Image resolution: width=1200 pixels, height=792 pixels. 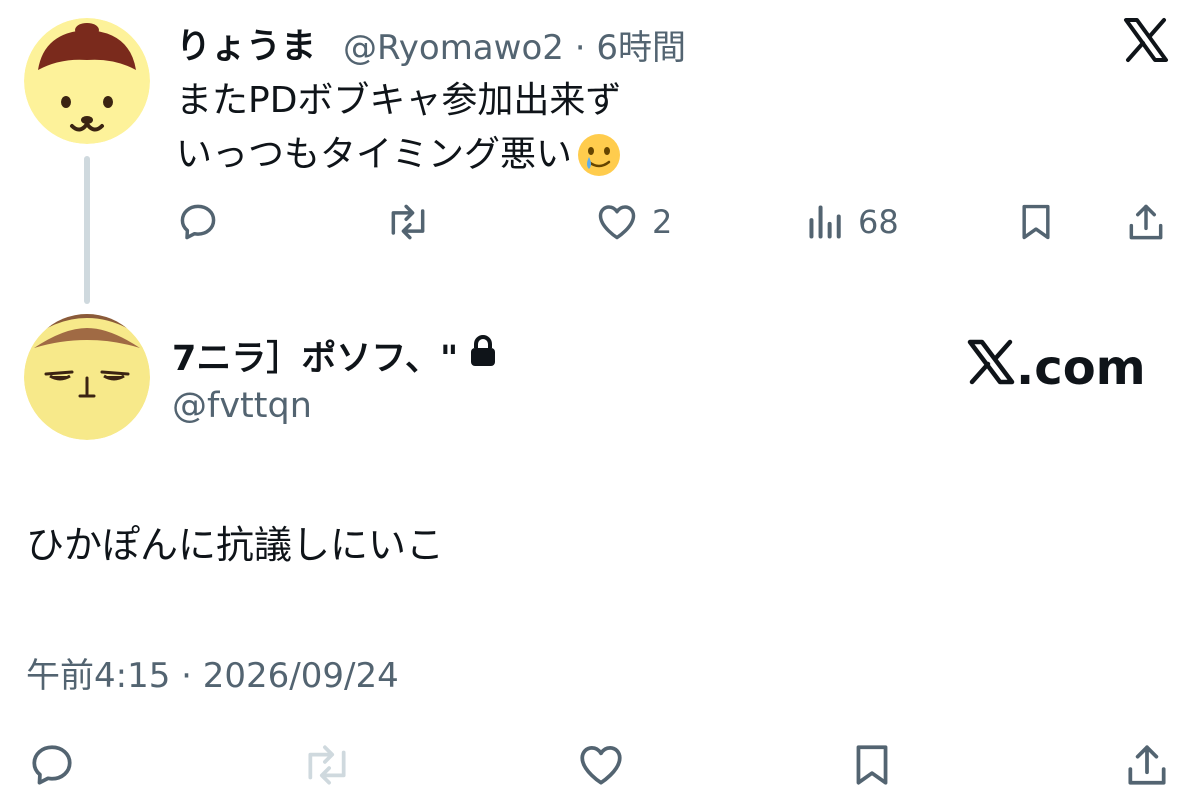 I want to click on reply-timestamp: 午前4:15 · 2026/09/24, so click(x=212, y=672).